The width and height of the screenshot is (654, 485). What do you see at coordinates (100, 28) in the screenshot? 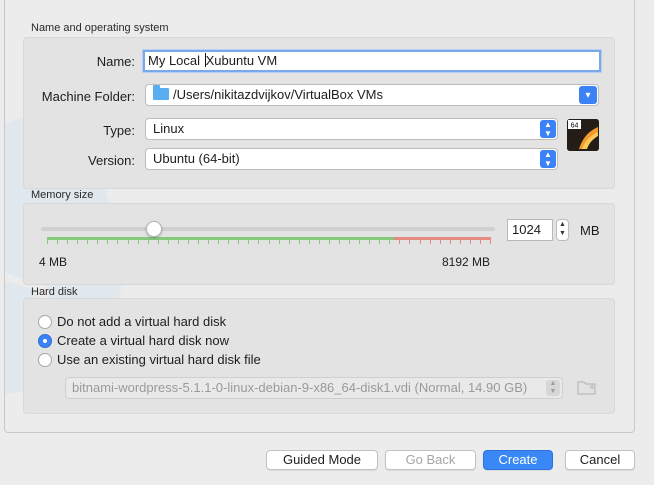
I see `section-title-name-os: Name and operating system` at bounding box center [100, 28].